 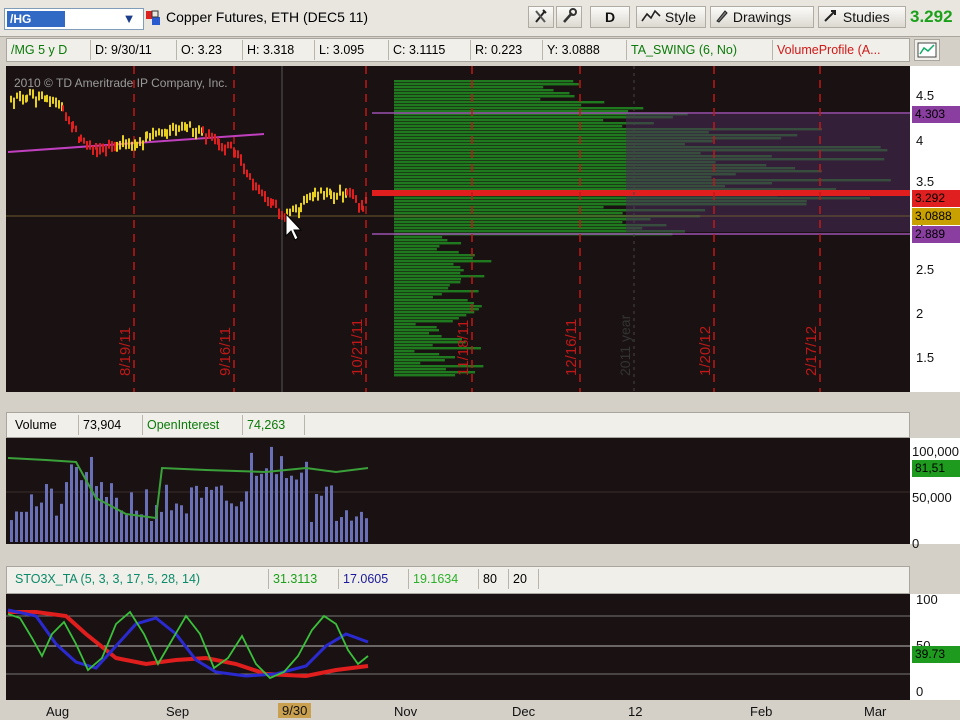 What do you see at coordinates (935, 646) in the screenshot?
I see `stochastic-axis: 100 50 0 39.73` at bounding box center [935, 646].